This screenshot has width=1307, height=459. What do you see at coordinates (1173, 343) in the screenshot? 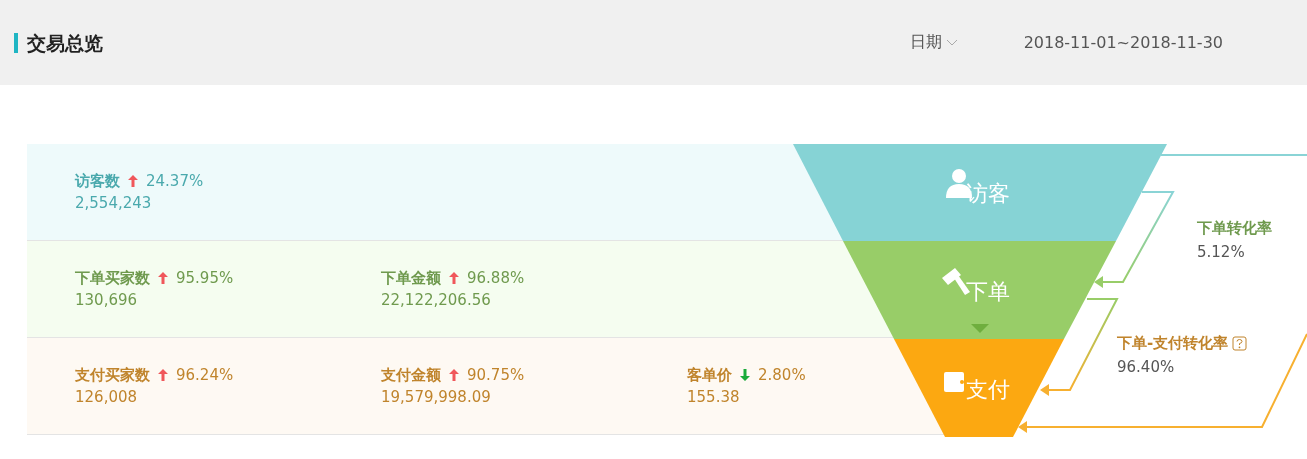
I see `rate-label: 下单-支付转化率` at bounding box center [1173, 343].